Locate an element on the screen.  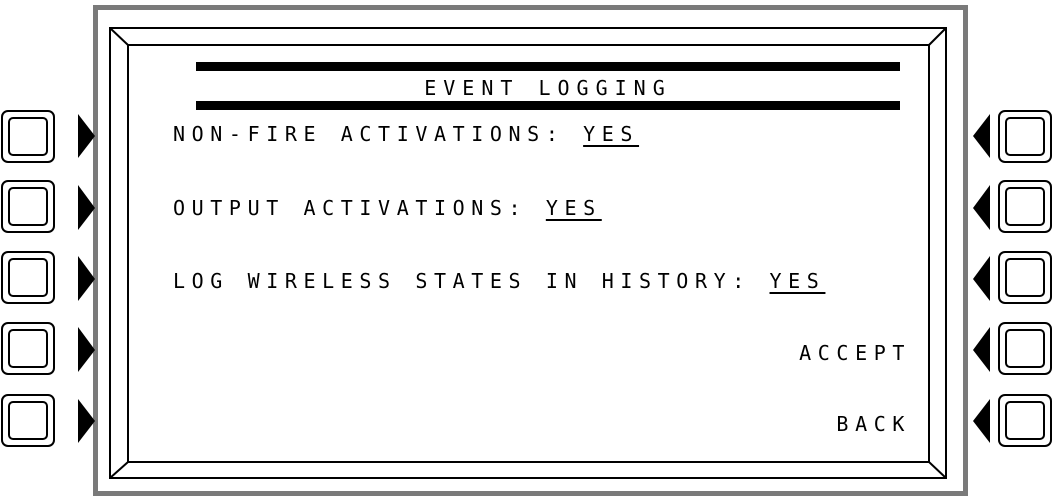
option-log-wireless-states: LOG WIRELESS STATES IN HISTORY: YES is located at coordinates (499, 281).